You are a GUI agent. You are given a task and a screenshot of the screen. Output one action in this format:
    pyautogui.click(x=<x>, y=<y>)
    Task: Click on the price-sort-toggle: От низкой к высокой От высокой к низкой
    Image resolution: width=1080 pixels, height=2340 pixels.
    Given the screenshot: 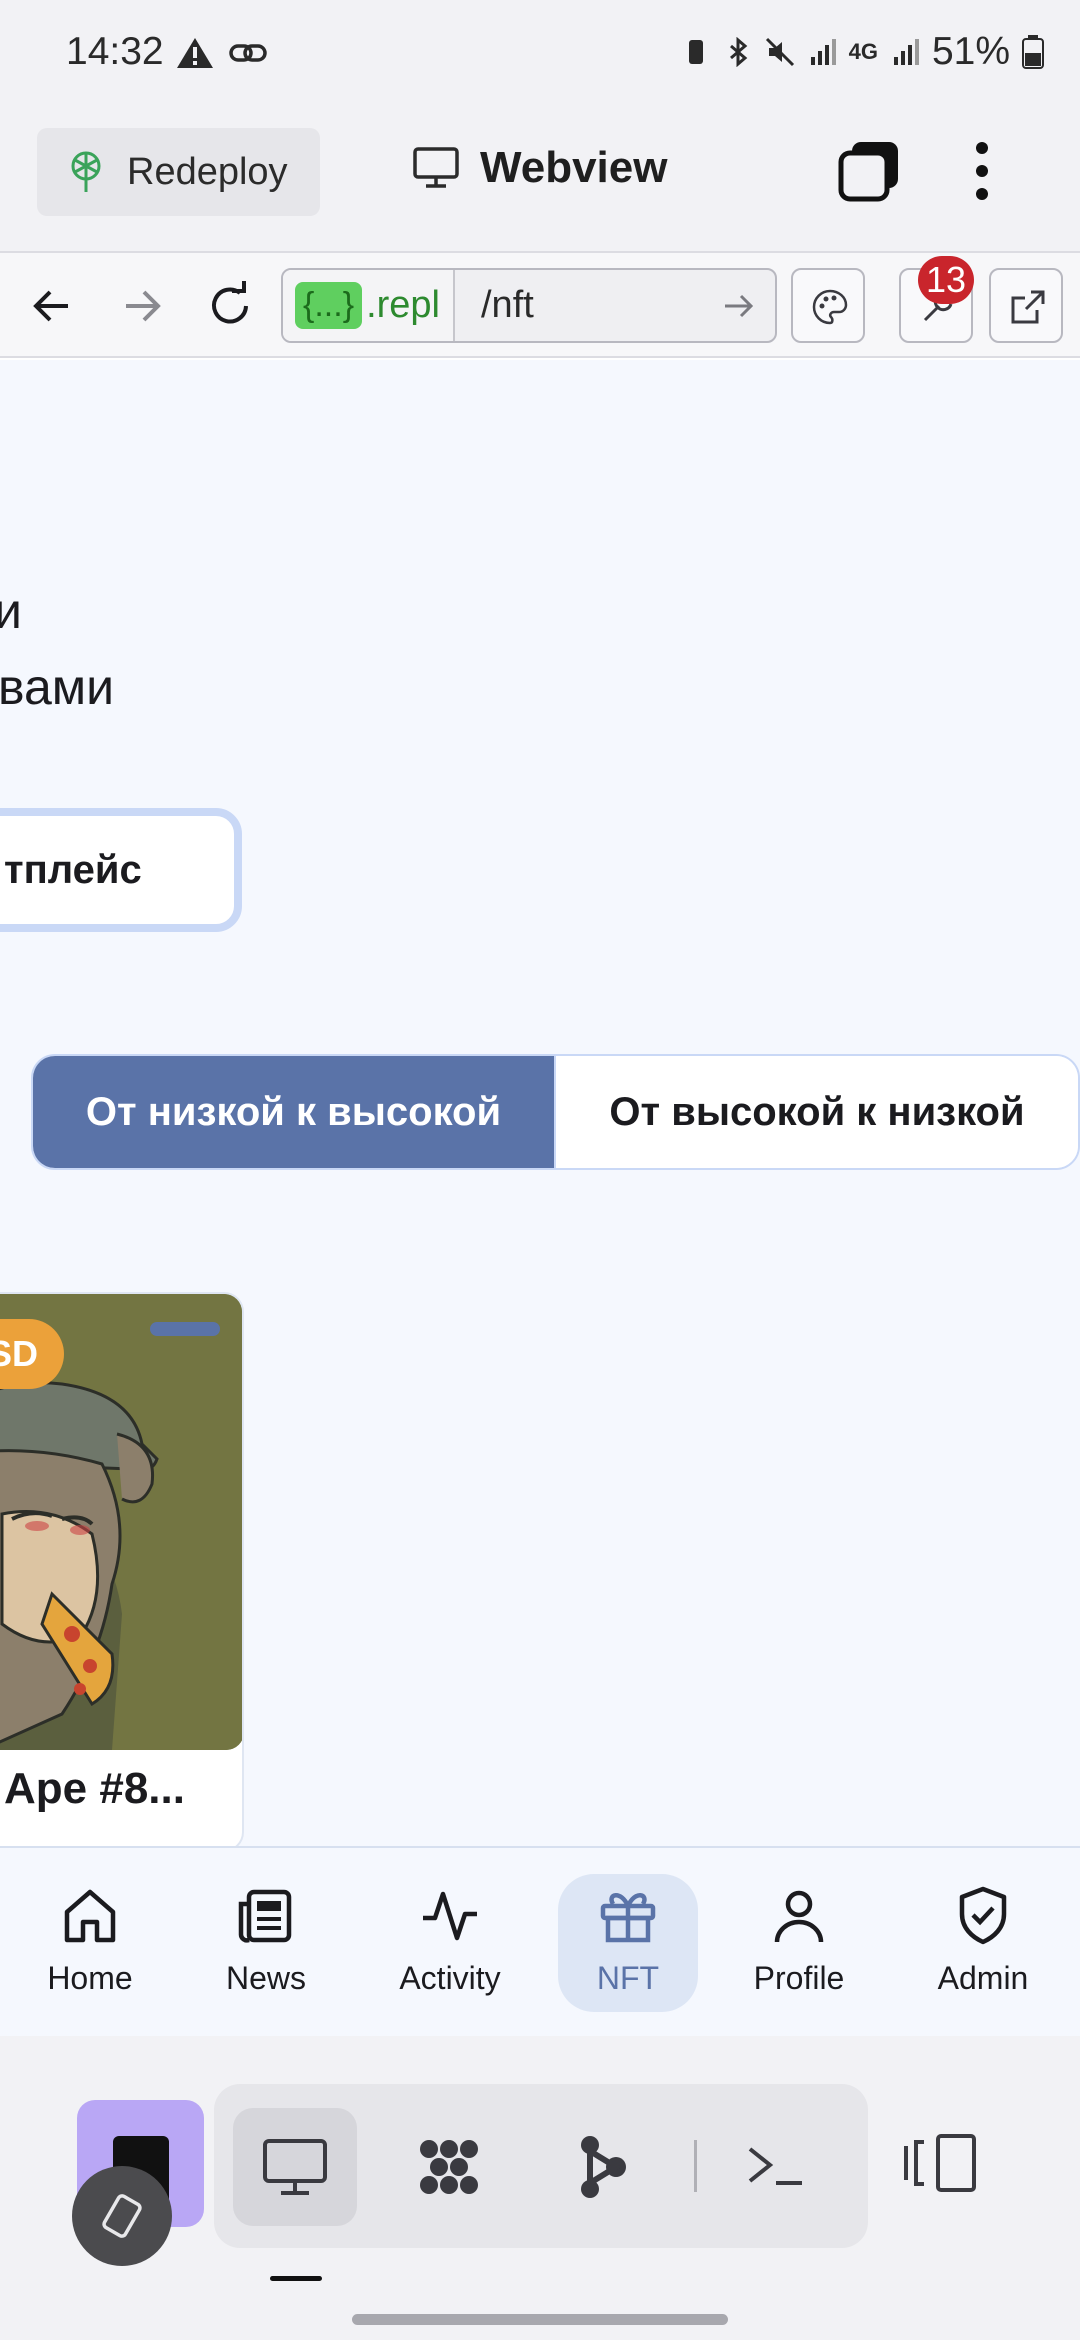 What is the action you would take?
    pyautogui.click(x=555, y=1112)
    